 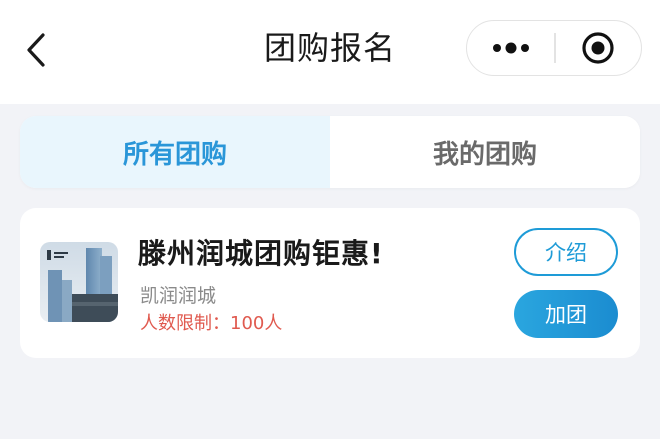 I want to click on groupbuy-thumbnail, so click(x=79, y=282).